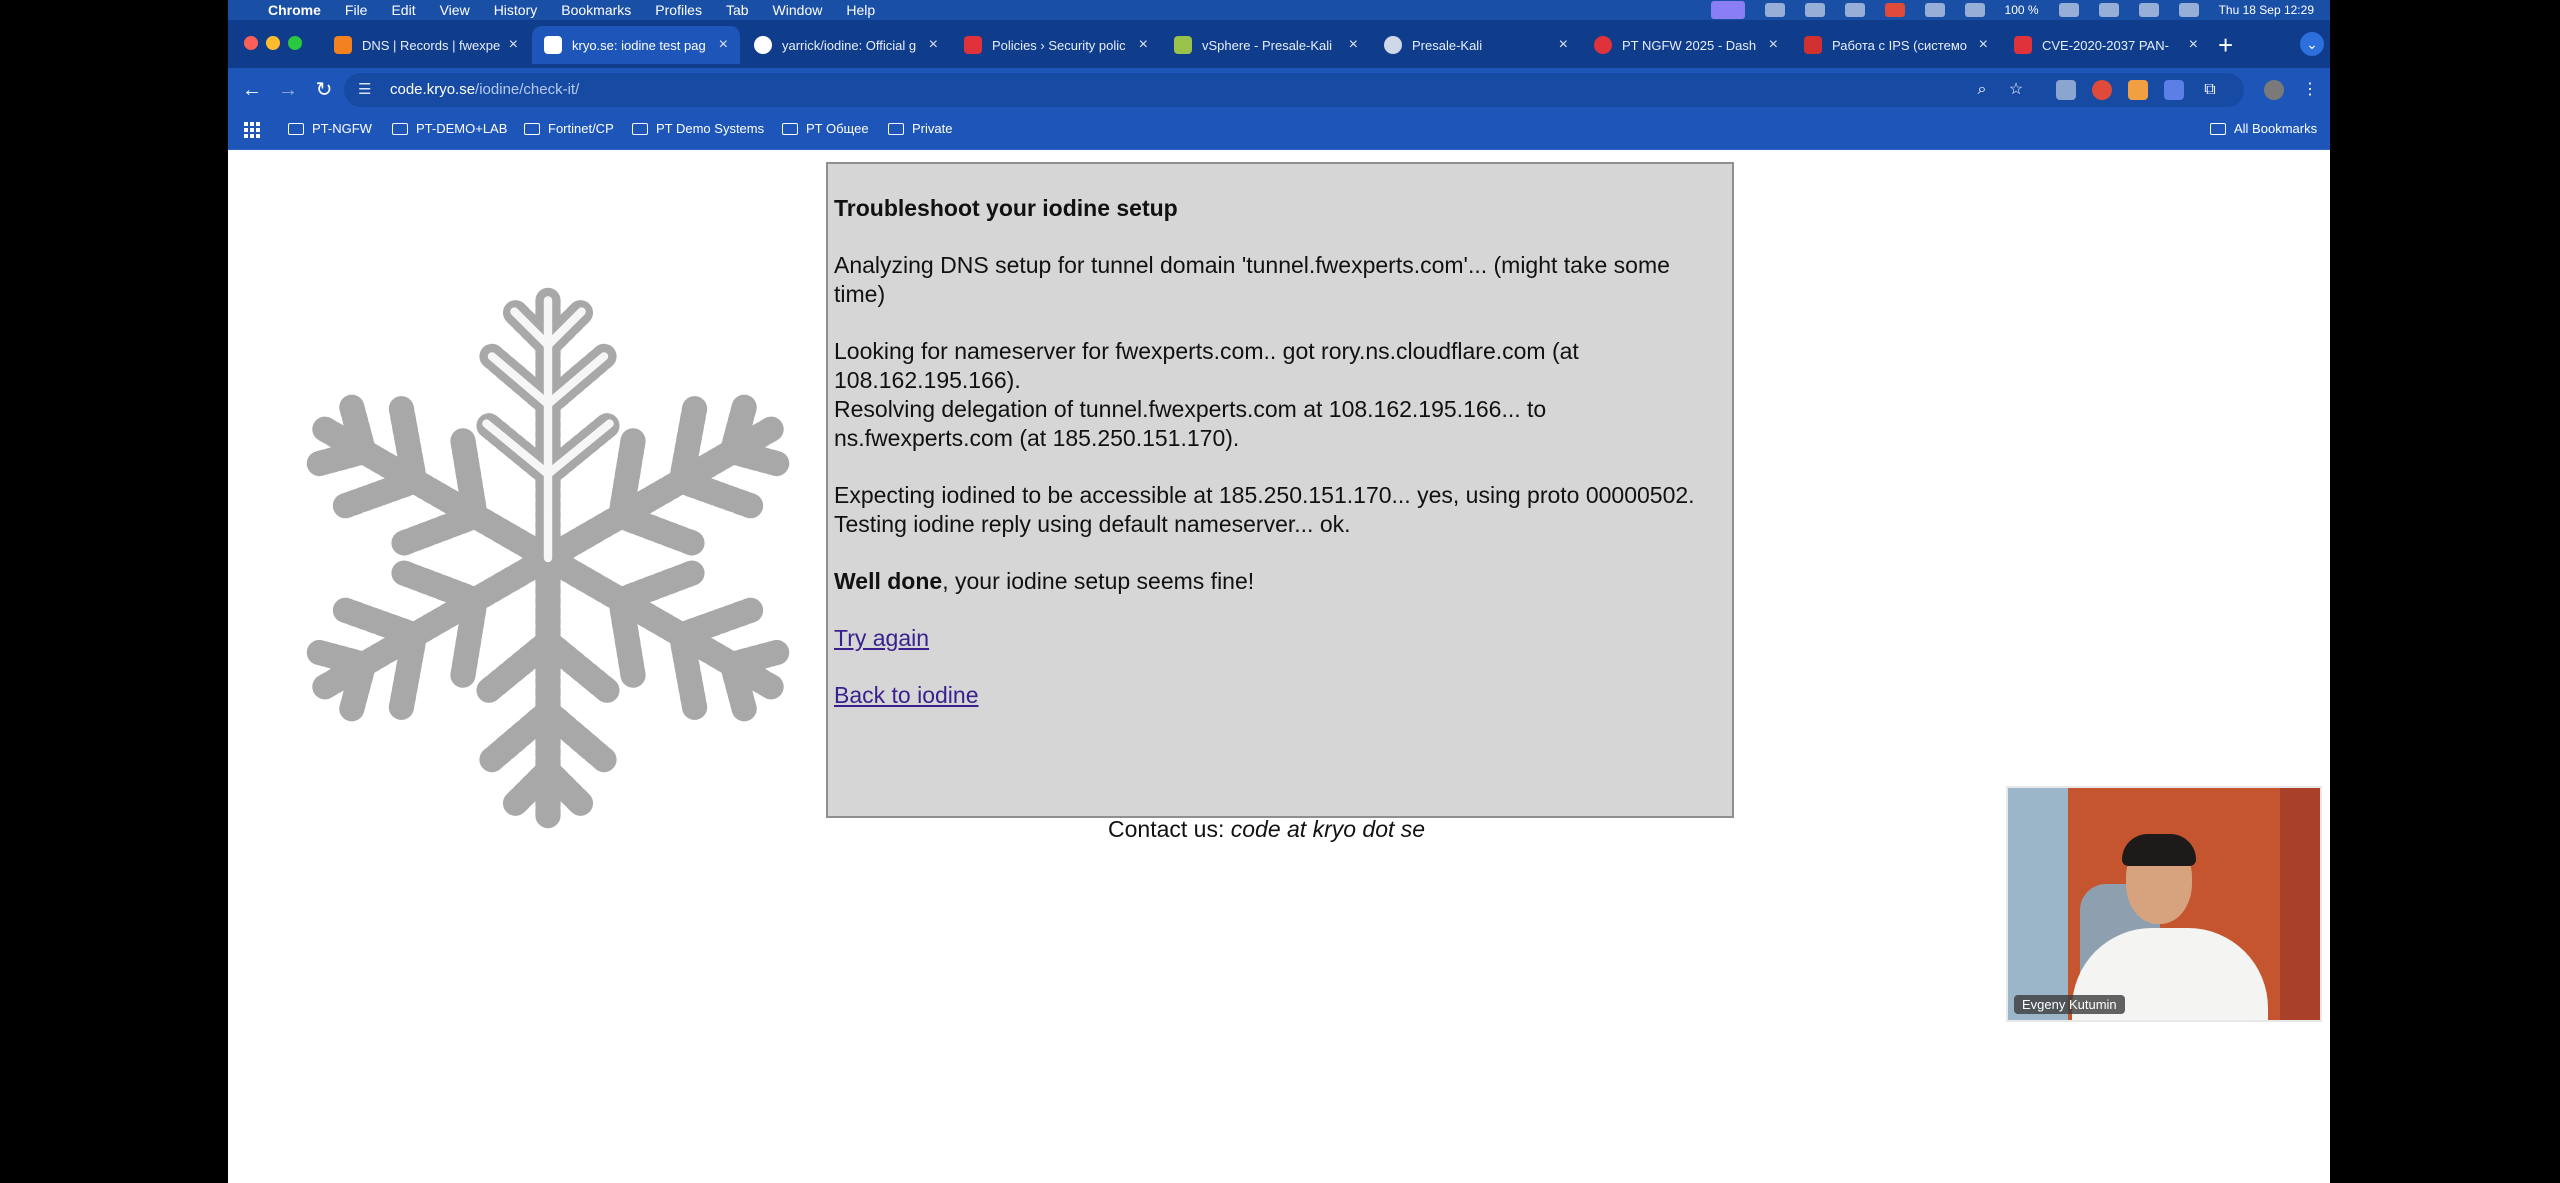 The width and height of the screenshot is (2560, 1183). Describe the element at coordinates (1280, 581) in the screenshot. I see `result-text: Well done, your iodine setup seems fine!` at that location.